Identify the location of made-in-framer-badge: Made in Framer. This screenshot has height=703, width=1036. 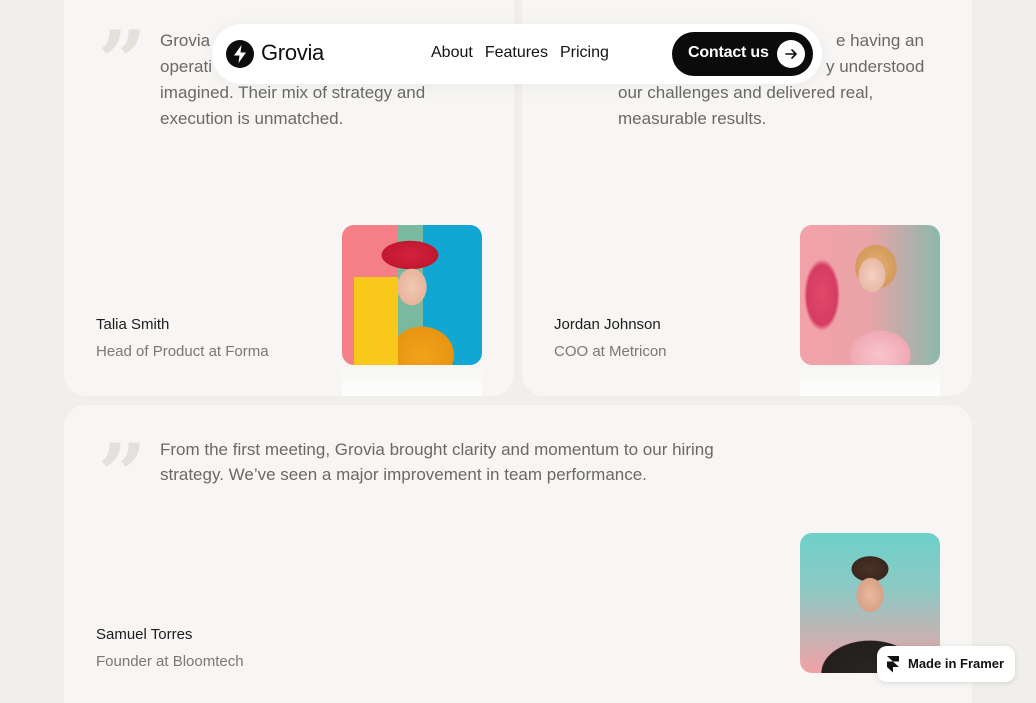
(946, 664).